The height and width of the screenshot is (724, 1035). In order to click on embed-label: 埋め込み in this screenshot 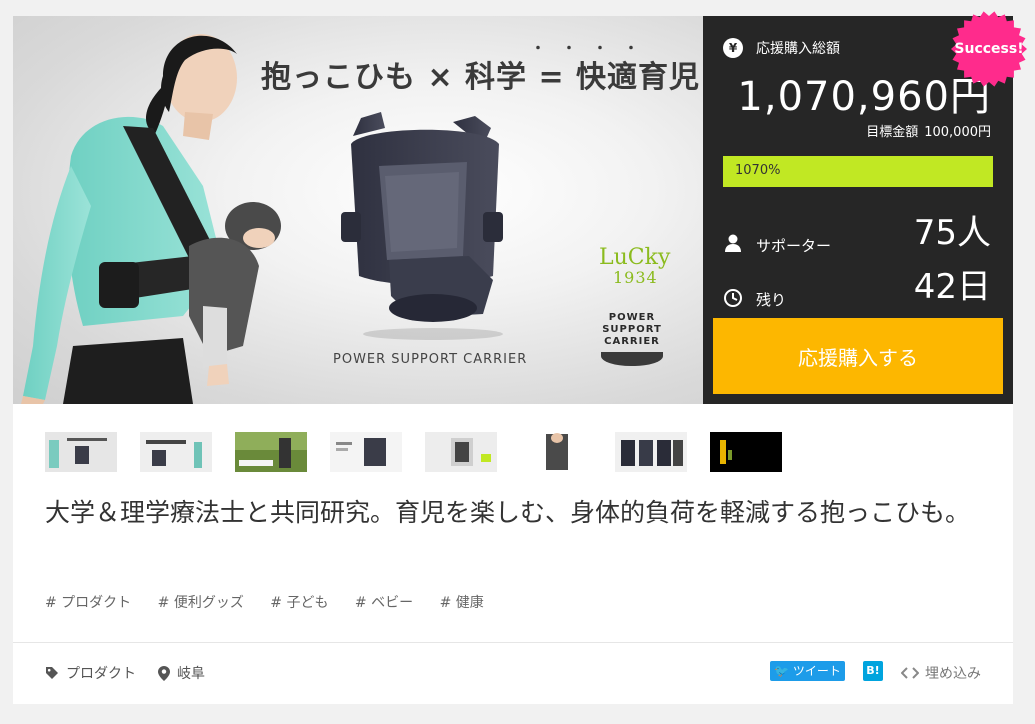, I will do `click(953, 674)`.